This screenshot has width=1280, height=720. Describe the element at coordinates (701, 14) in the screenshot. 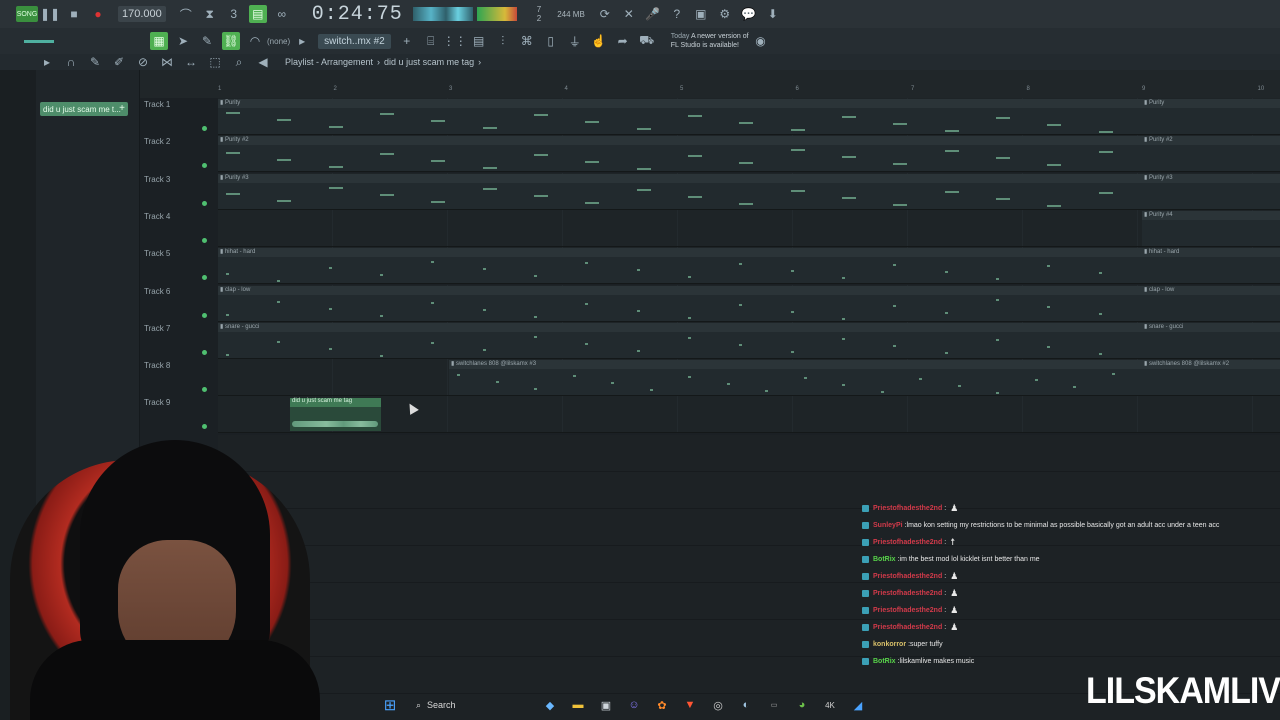

I see `save-icon: ▣` at that location.